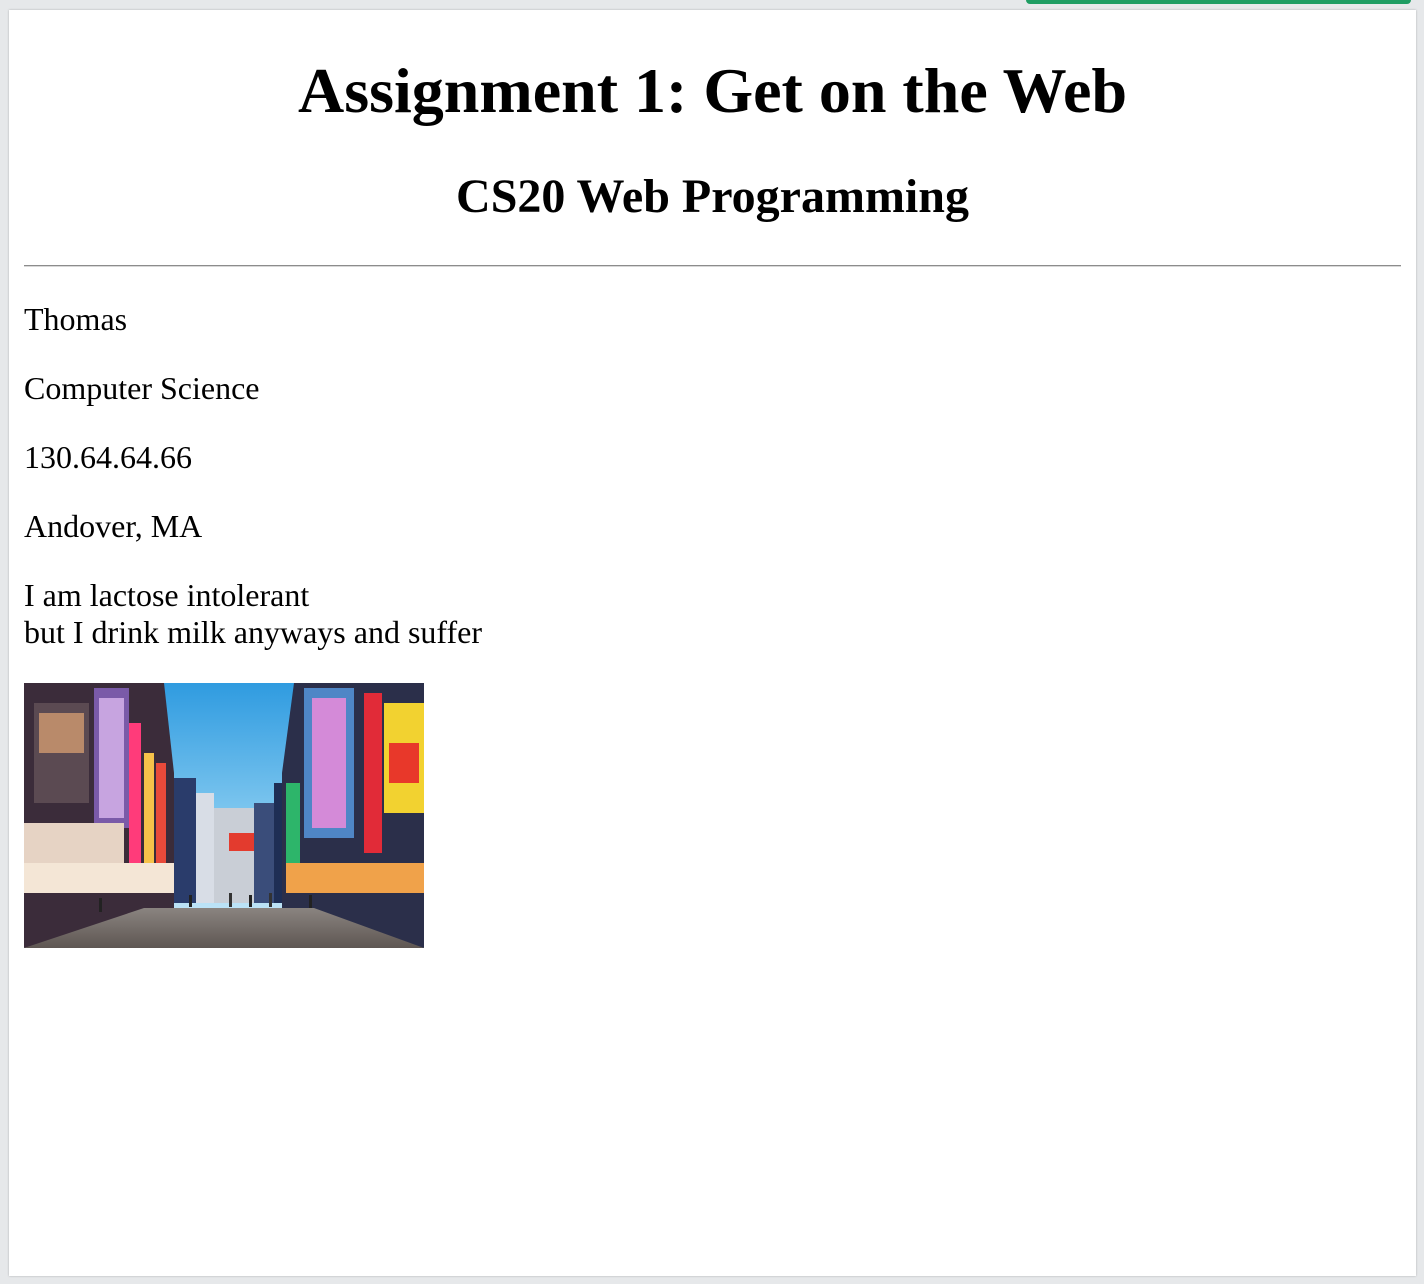 The width and height of the screenshot is (1424, 1284). What do you see at coordinates (712, 196) in the screenshot?
I see `page-subtitle: CS20 Web Programming` at bounding box center [712, 196].